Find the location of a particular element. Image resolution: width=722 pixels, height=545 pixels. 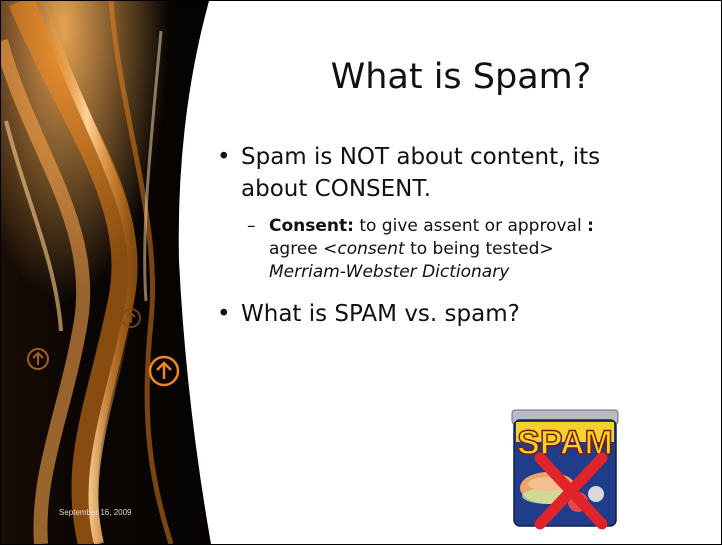

definition-text: to give assent or approval is located at coordinates (470, 226).